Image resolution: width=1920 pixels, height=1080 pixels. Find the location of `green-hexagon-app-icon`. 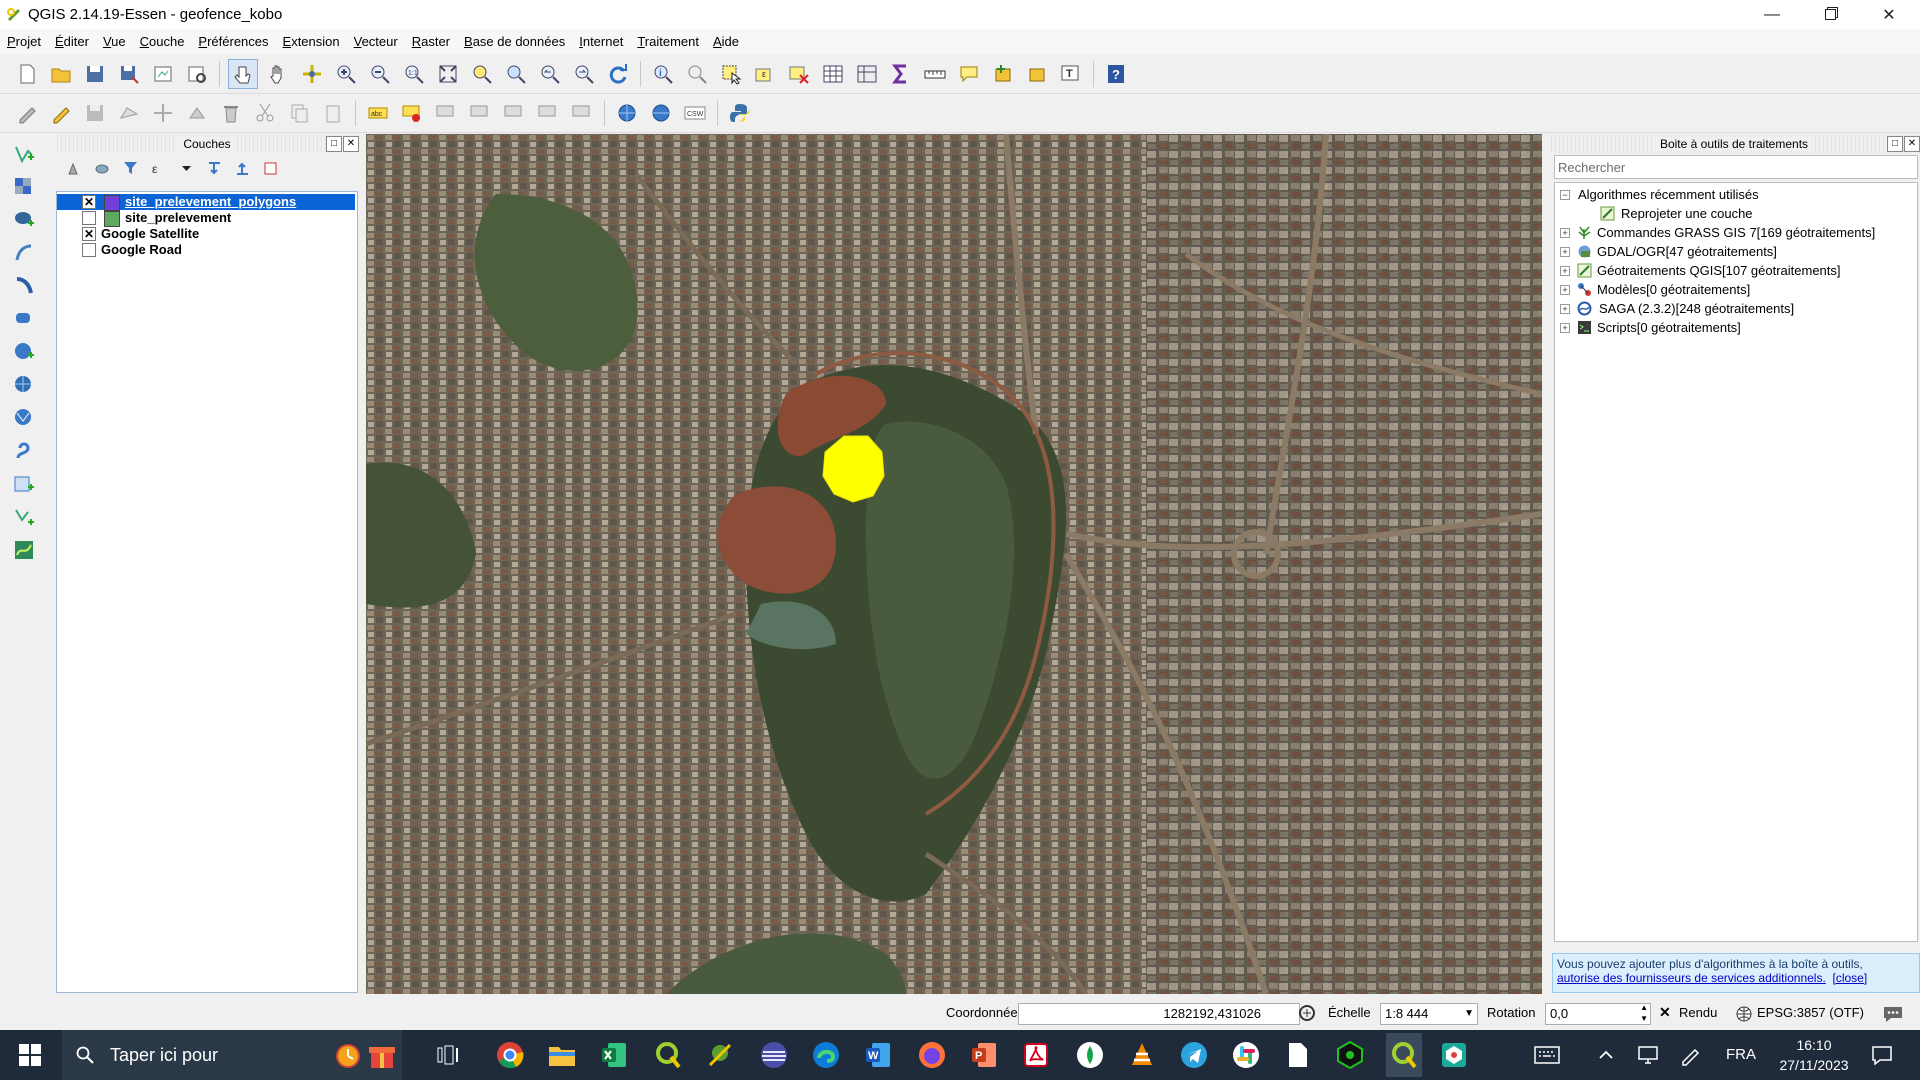

green-hexagon-app-icon is located at coordinates (1350, 1055).